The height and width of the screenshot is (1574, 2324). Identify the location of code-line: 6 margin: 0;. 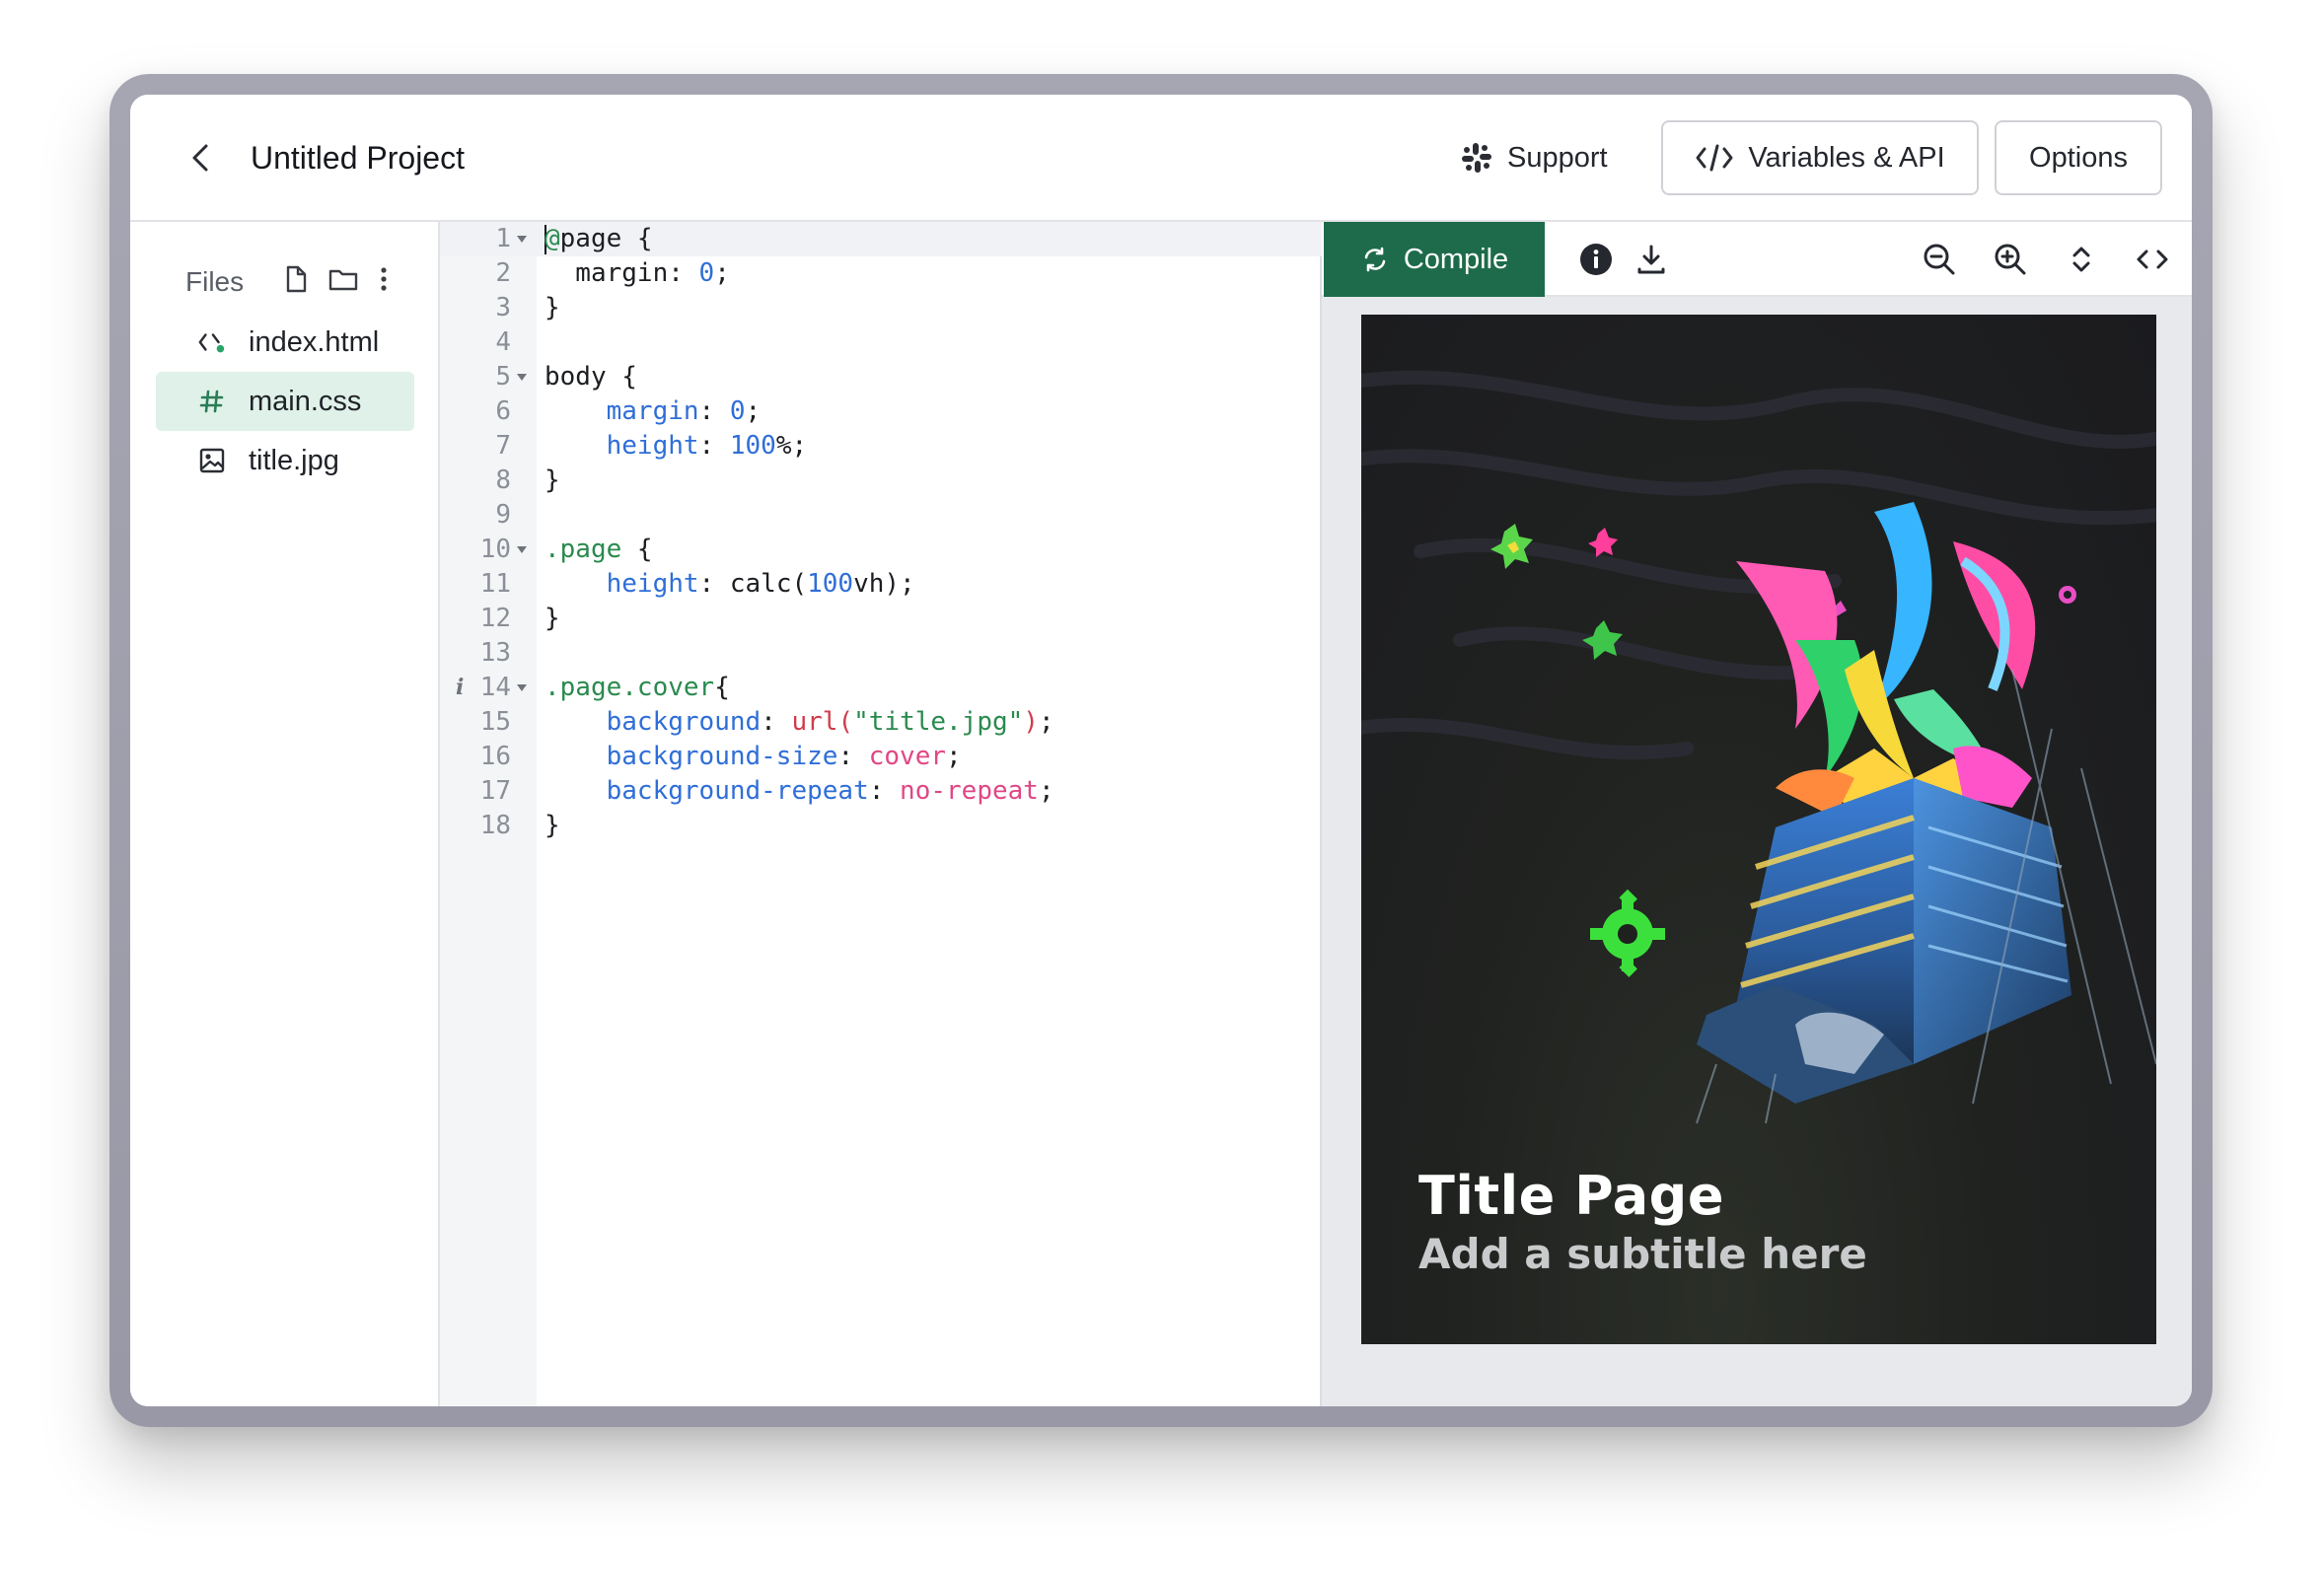
(881, 411).